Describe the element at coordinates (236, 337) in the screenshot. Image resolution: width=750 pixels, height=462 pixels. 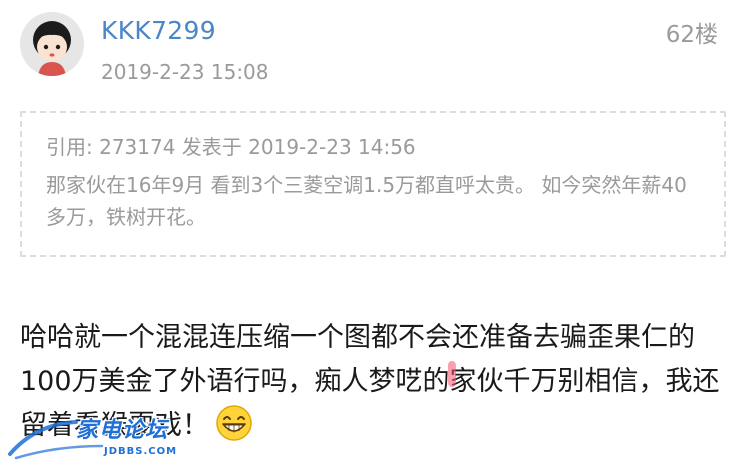
I see `post-text-part1: 哈哈就一个混混连压缩一个图都不会` at that location.